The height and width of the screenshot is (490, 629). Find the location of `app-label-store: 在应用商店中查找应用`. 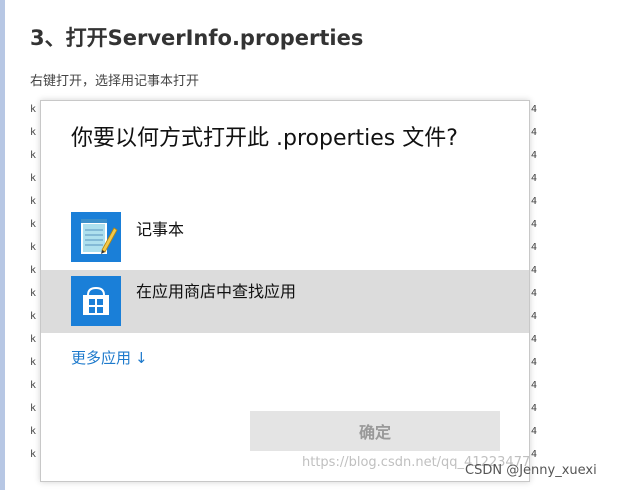

app-label-store: 在应用商店中查找应用 is located at coordinates (216, 291).